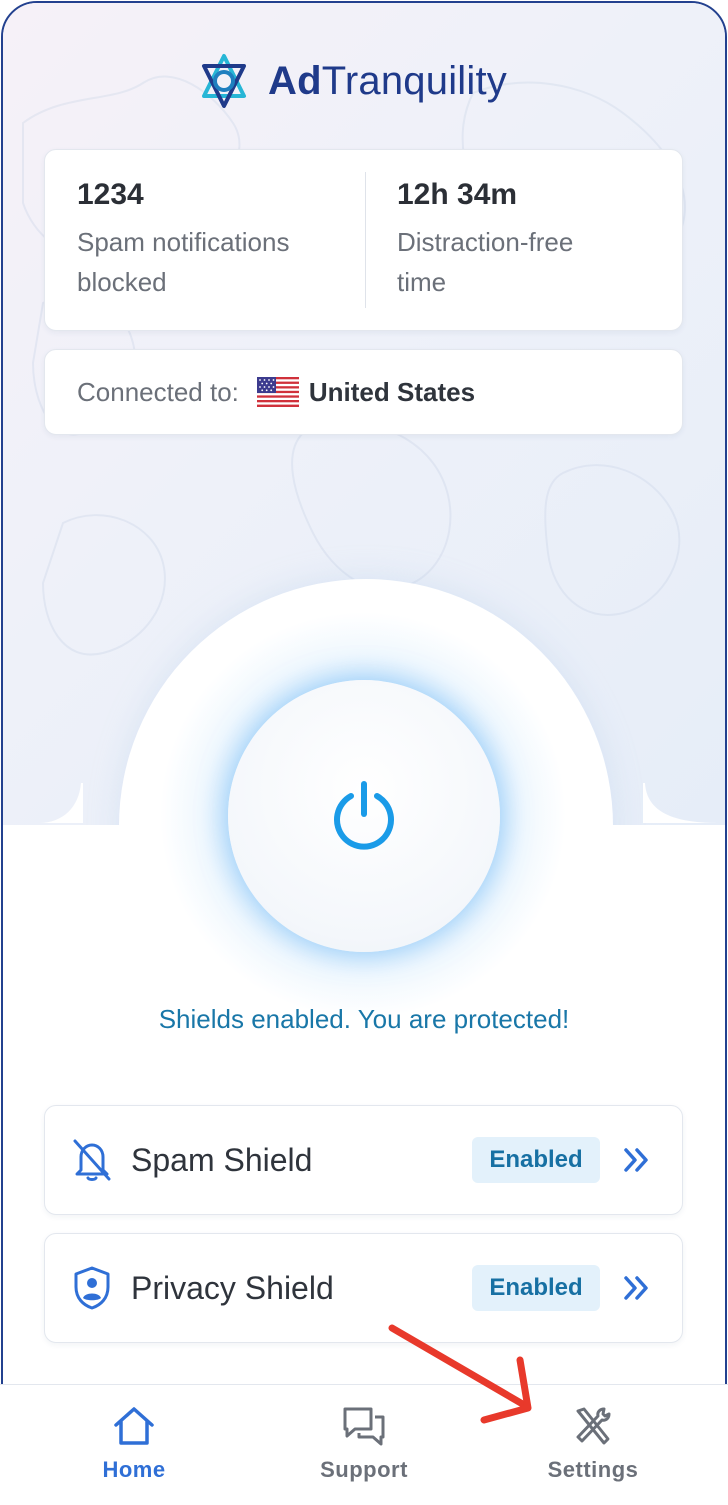 The image size is (728, 1505). Describe the element at coordinates (593, 1426) in the screenshot. I see `tools-icon` at that location.